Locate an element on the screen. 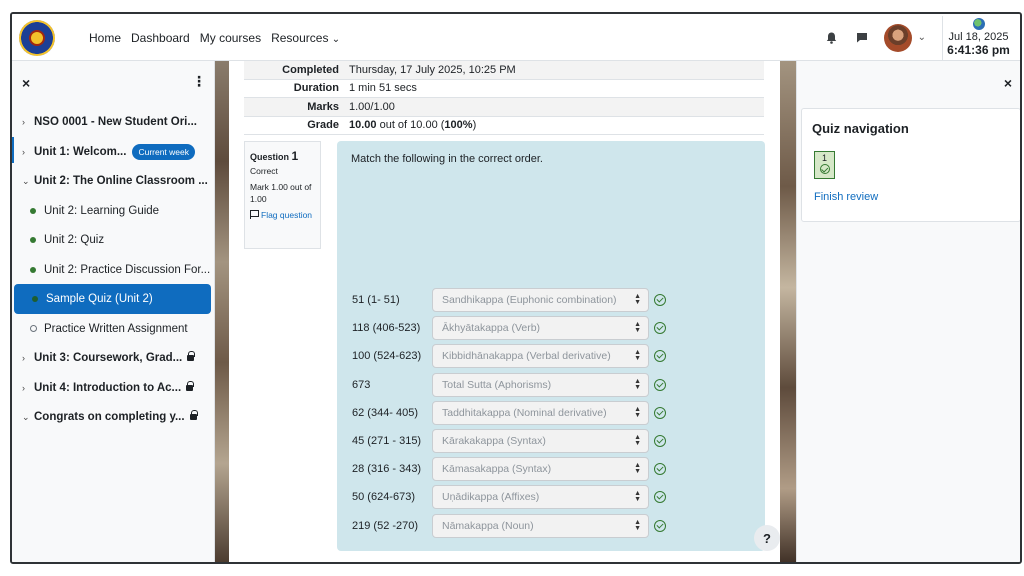  summary-value: 1.00/1.00 is located at coordinates (372, 106).